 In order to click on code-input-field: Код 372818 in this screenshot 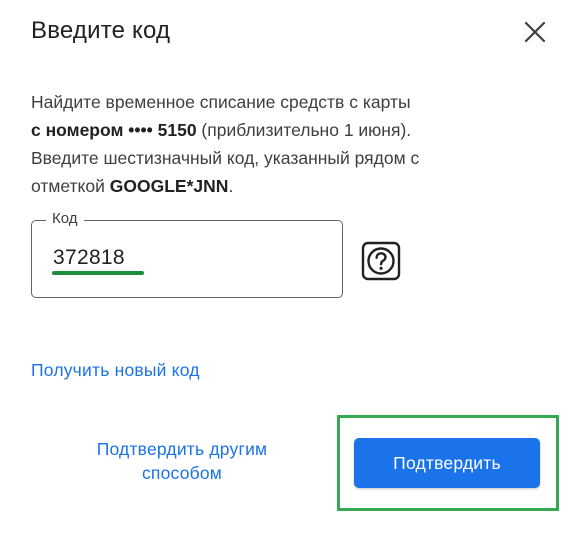, I will do `click(187, 253)`.